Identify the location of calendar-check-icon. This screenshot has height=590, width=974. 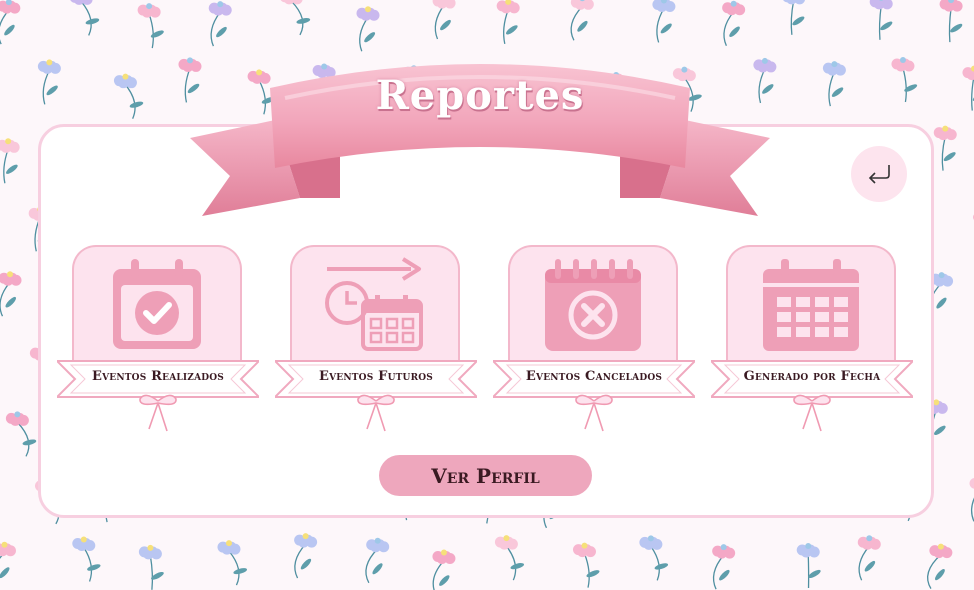
(157, 304).